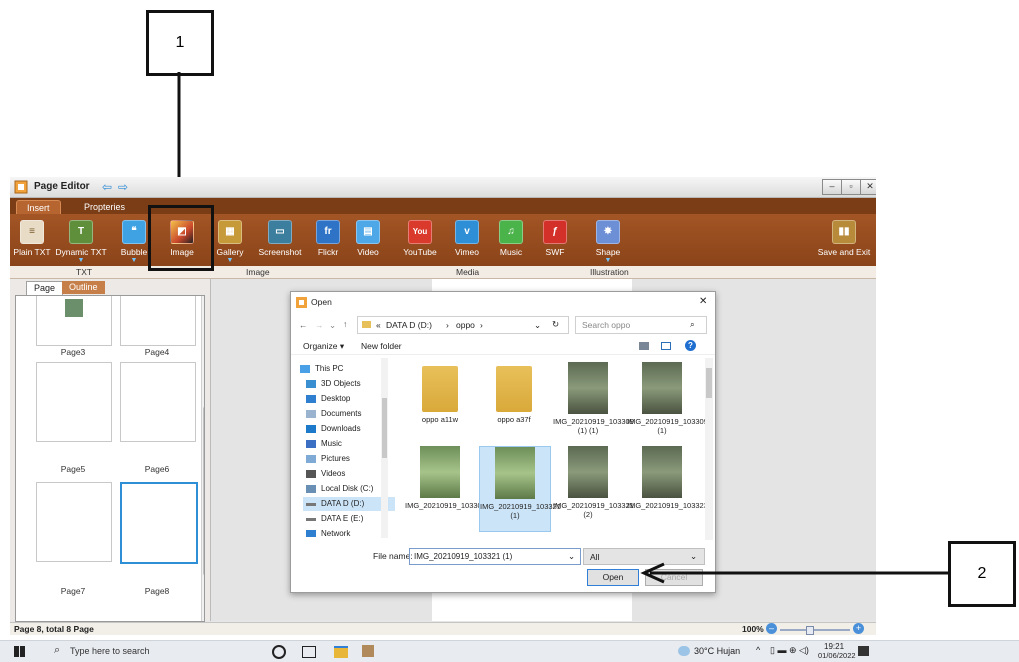  Describe the element at coordinates (858, 628) in the screenshot. I see `zoom-in-button: +` at that location.